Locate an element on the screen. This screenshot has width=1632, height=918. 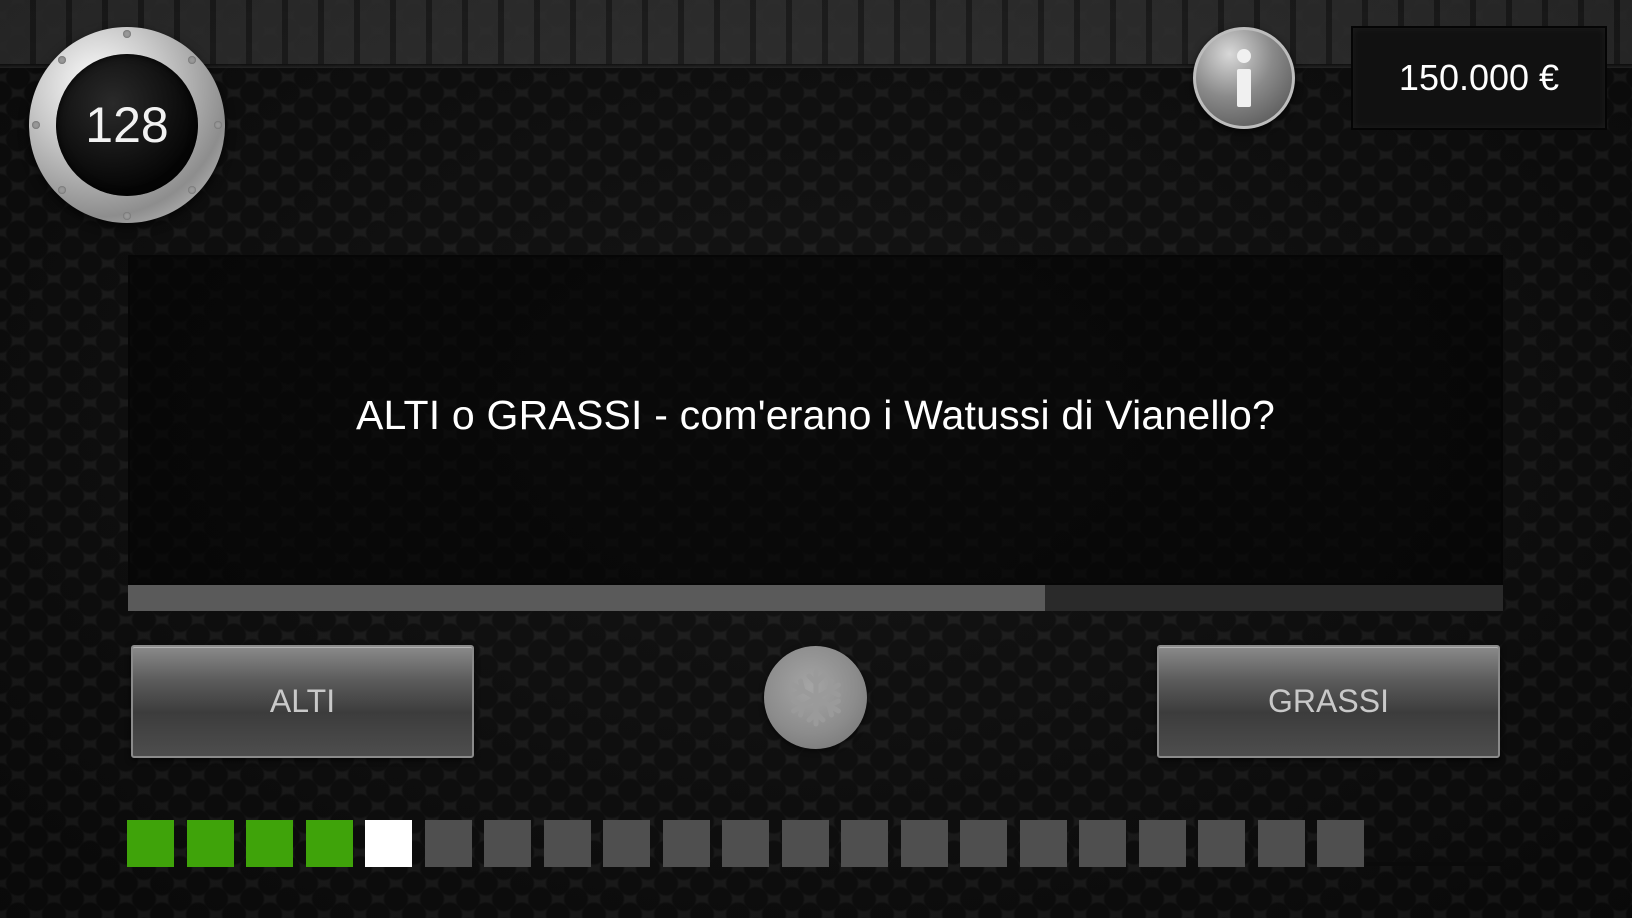
info-button is located at coordinates (1244, 78).